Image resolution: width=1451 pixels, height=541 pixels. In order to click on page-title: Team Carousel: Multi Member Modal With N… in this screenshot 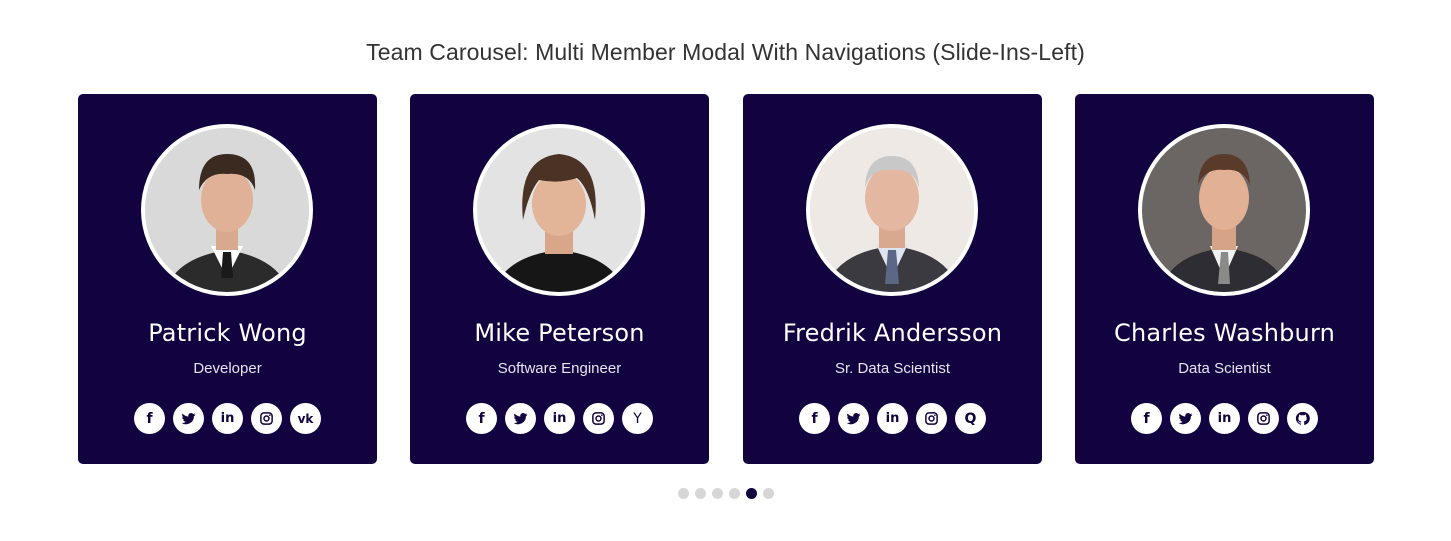, I will do `click(725, 52)`.